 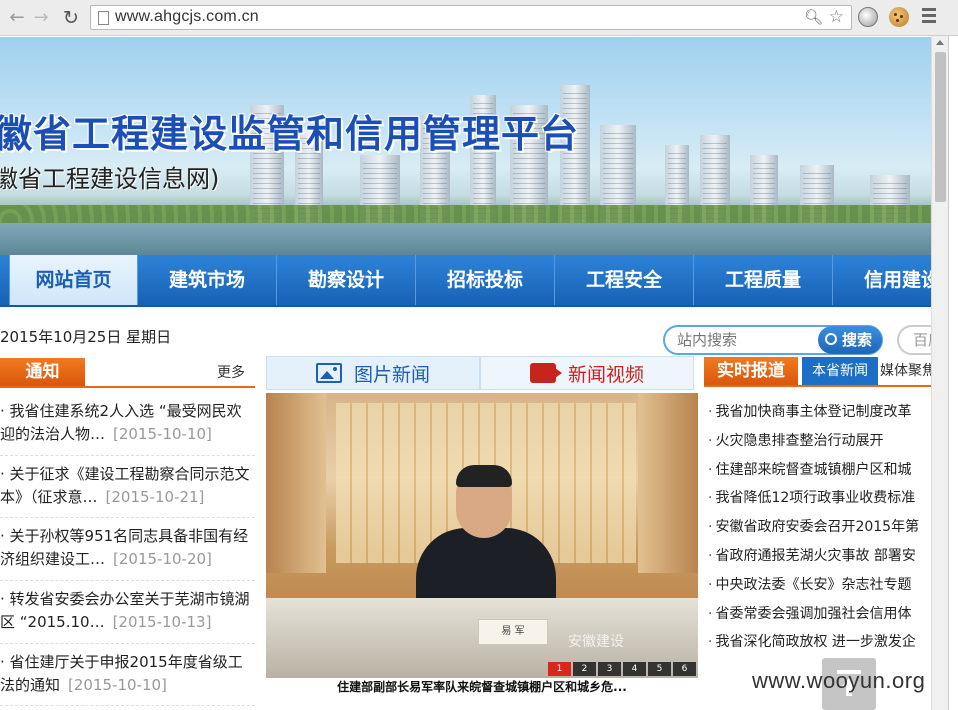 I want to click on slideshow-pager: 1 2 3 4 5 6, so click(x=622, y=669).